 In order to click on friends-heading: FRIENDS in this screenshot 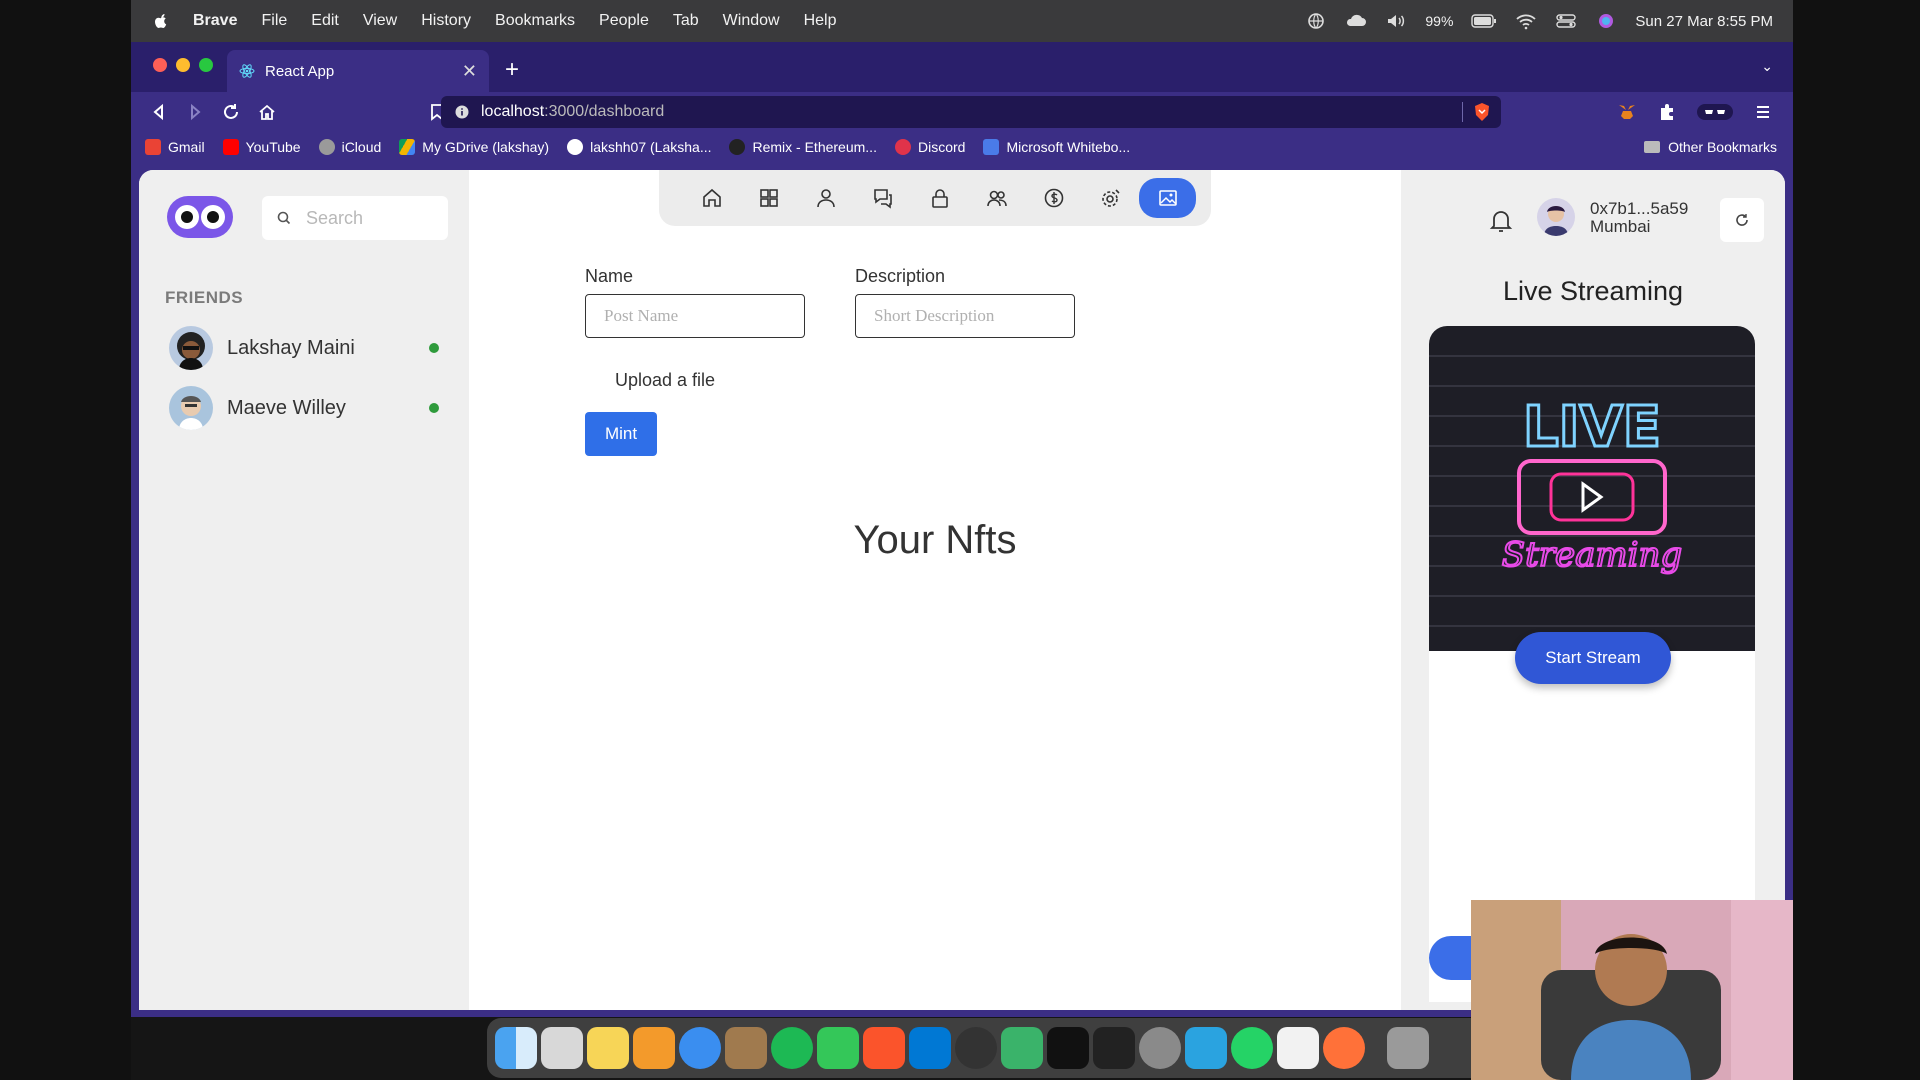, I will do `click(204, 297)`.